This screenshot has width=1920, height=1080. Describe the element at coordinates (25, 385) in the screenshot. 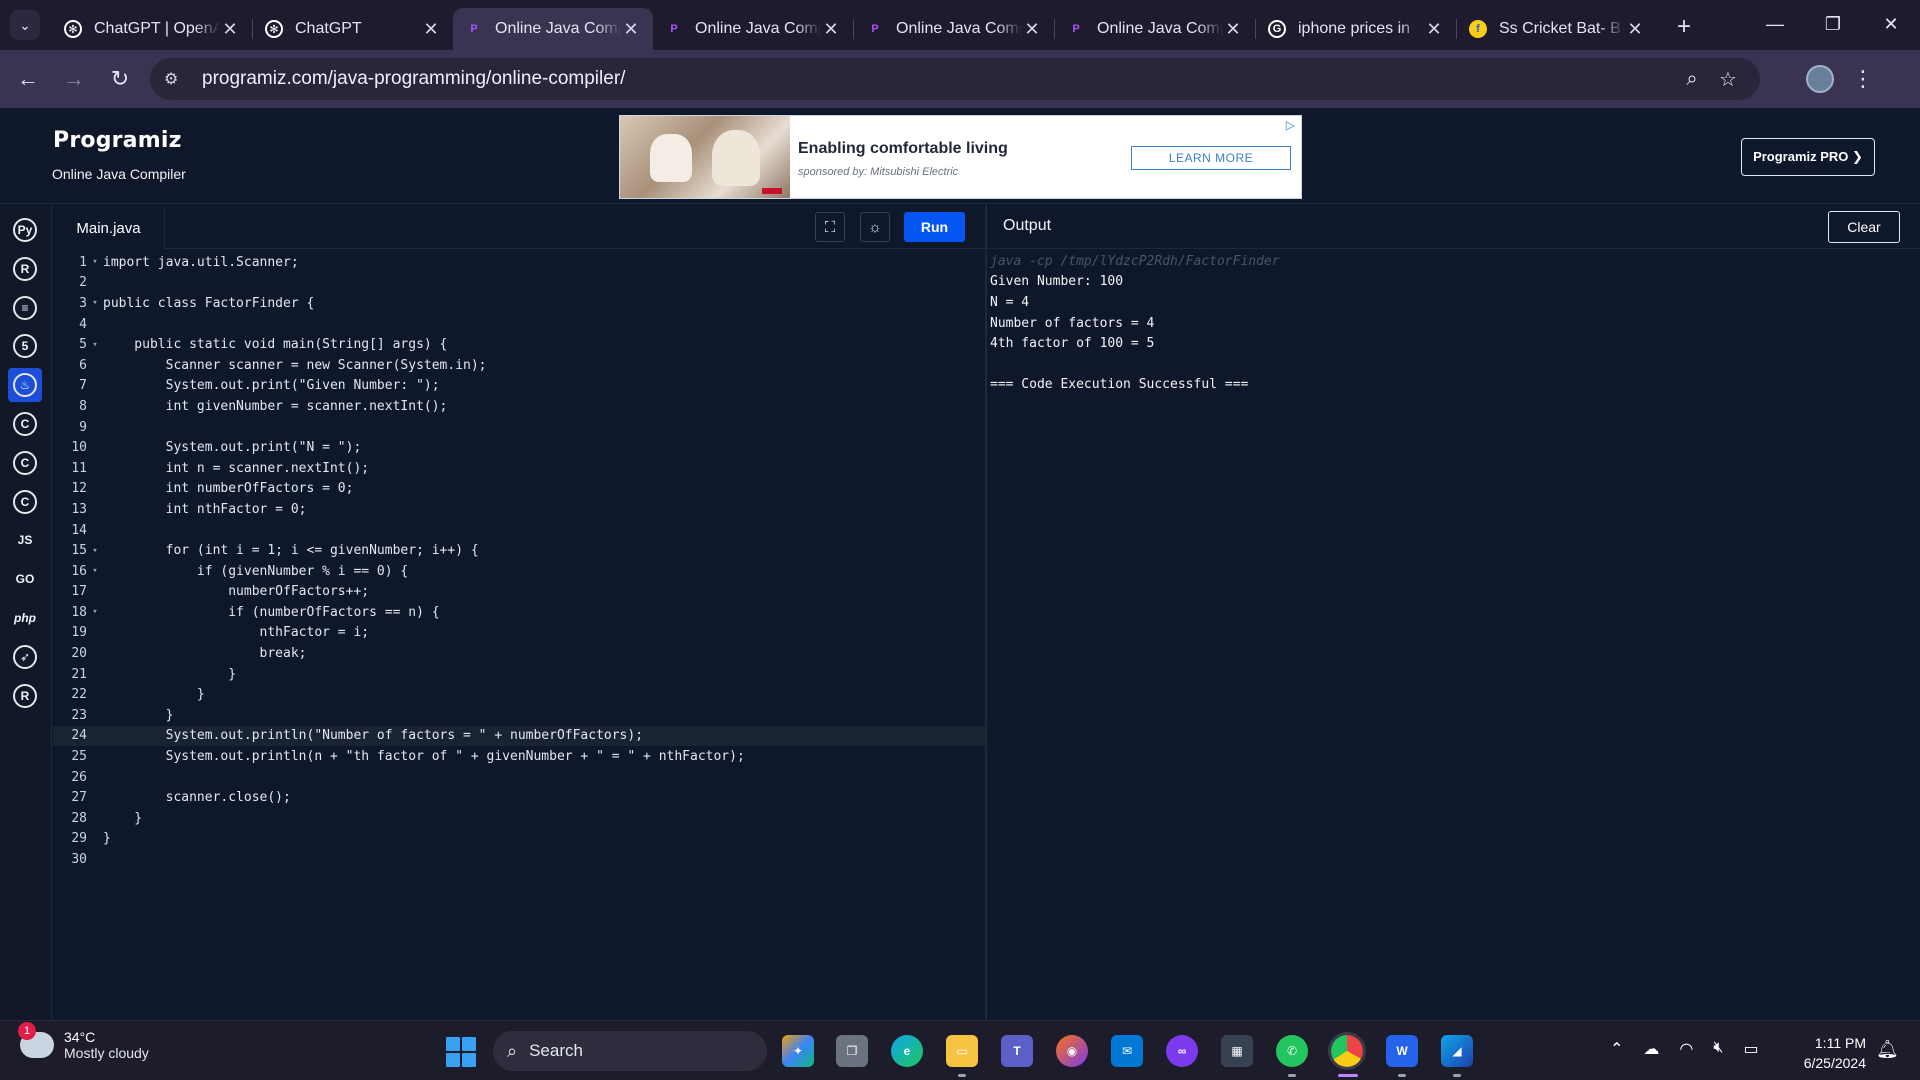

I see `language-java: ♨` at that location.